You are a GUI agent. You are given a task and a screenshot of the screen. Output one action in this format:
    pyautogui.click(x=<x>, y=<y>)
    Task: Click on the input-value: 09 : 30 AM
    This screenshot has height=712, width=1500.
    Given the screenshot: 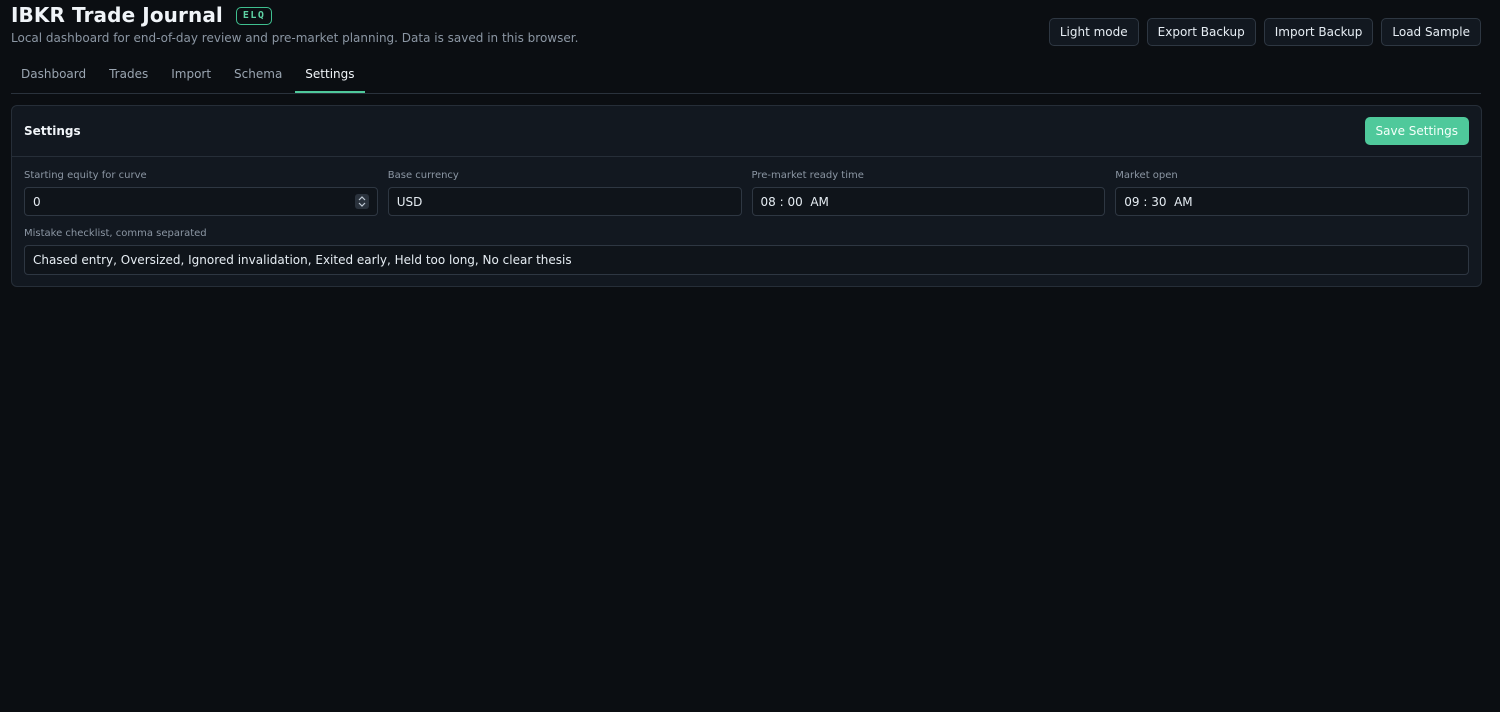 What is the action you would take?
    pyautogui.click(x=1158, y=201)
    